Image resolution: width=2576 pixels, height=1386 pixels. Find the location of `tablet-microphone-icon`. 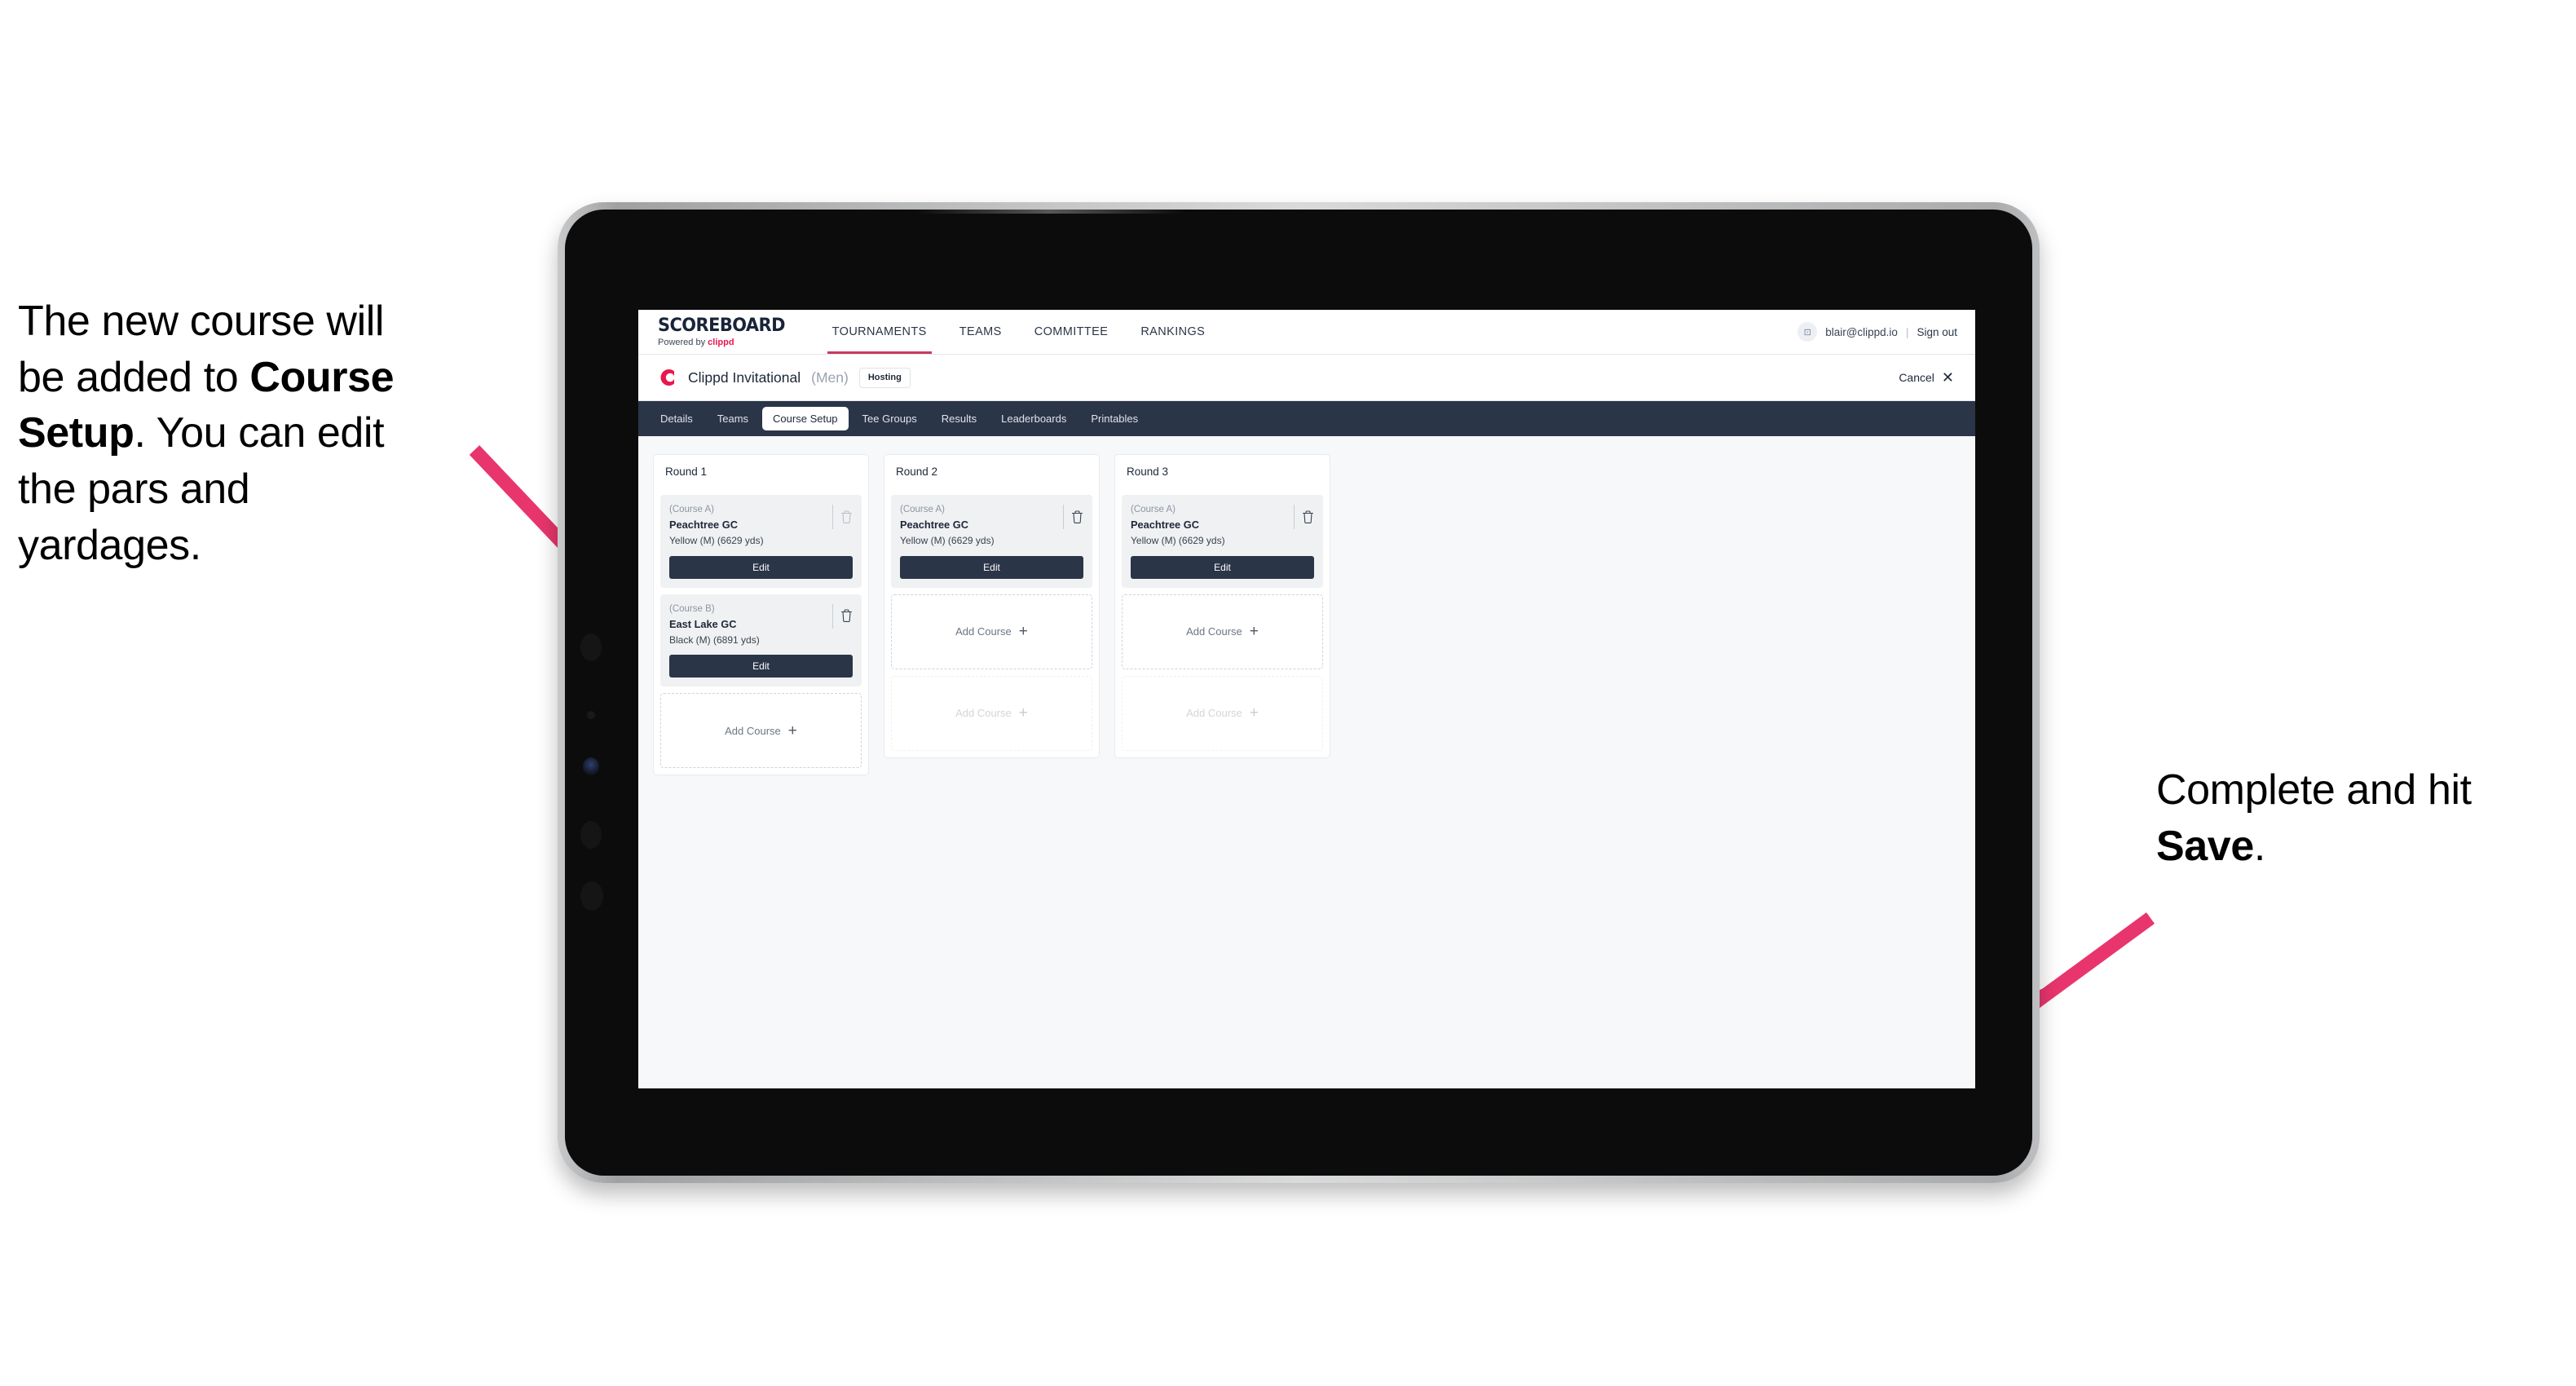

tablet-microphone-icon is located at coordinates (591, 715).